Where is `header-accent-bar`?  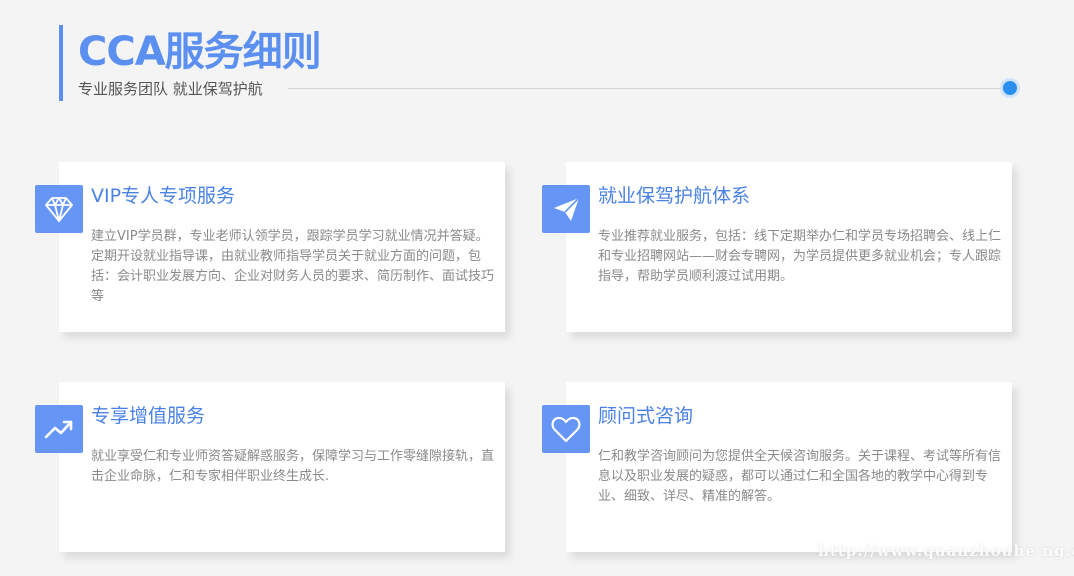
header-accent-bar is located at coordinates (61, 63).